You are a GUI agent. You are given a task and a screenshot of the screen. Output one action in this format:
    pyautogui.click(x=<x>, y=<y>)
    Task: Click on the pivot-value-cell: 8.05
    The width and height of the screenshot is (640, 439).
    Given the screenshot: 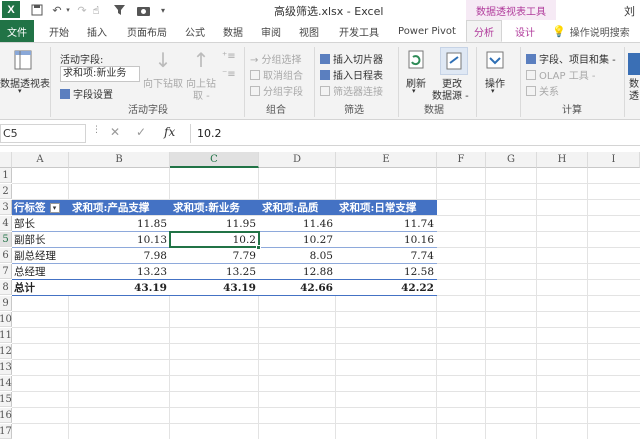 What is the action you would take?
    pyautogui.click(x=297, y=255)
    